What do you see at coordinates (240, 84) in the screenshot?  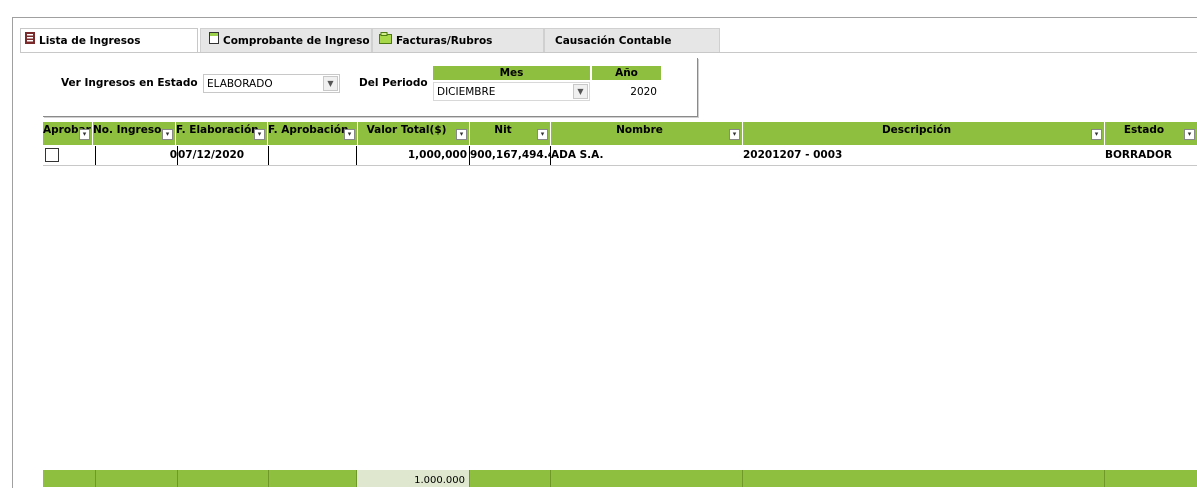 I see `estado-value: ELABORADO` at bounding box center [240, 84].